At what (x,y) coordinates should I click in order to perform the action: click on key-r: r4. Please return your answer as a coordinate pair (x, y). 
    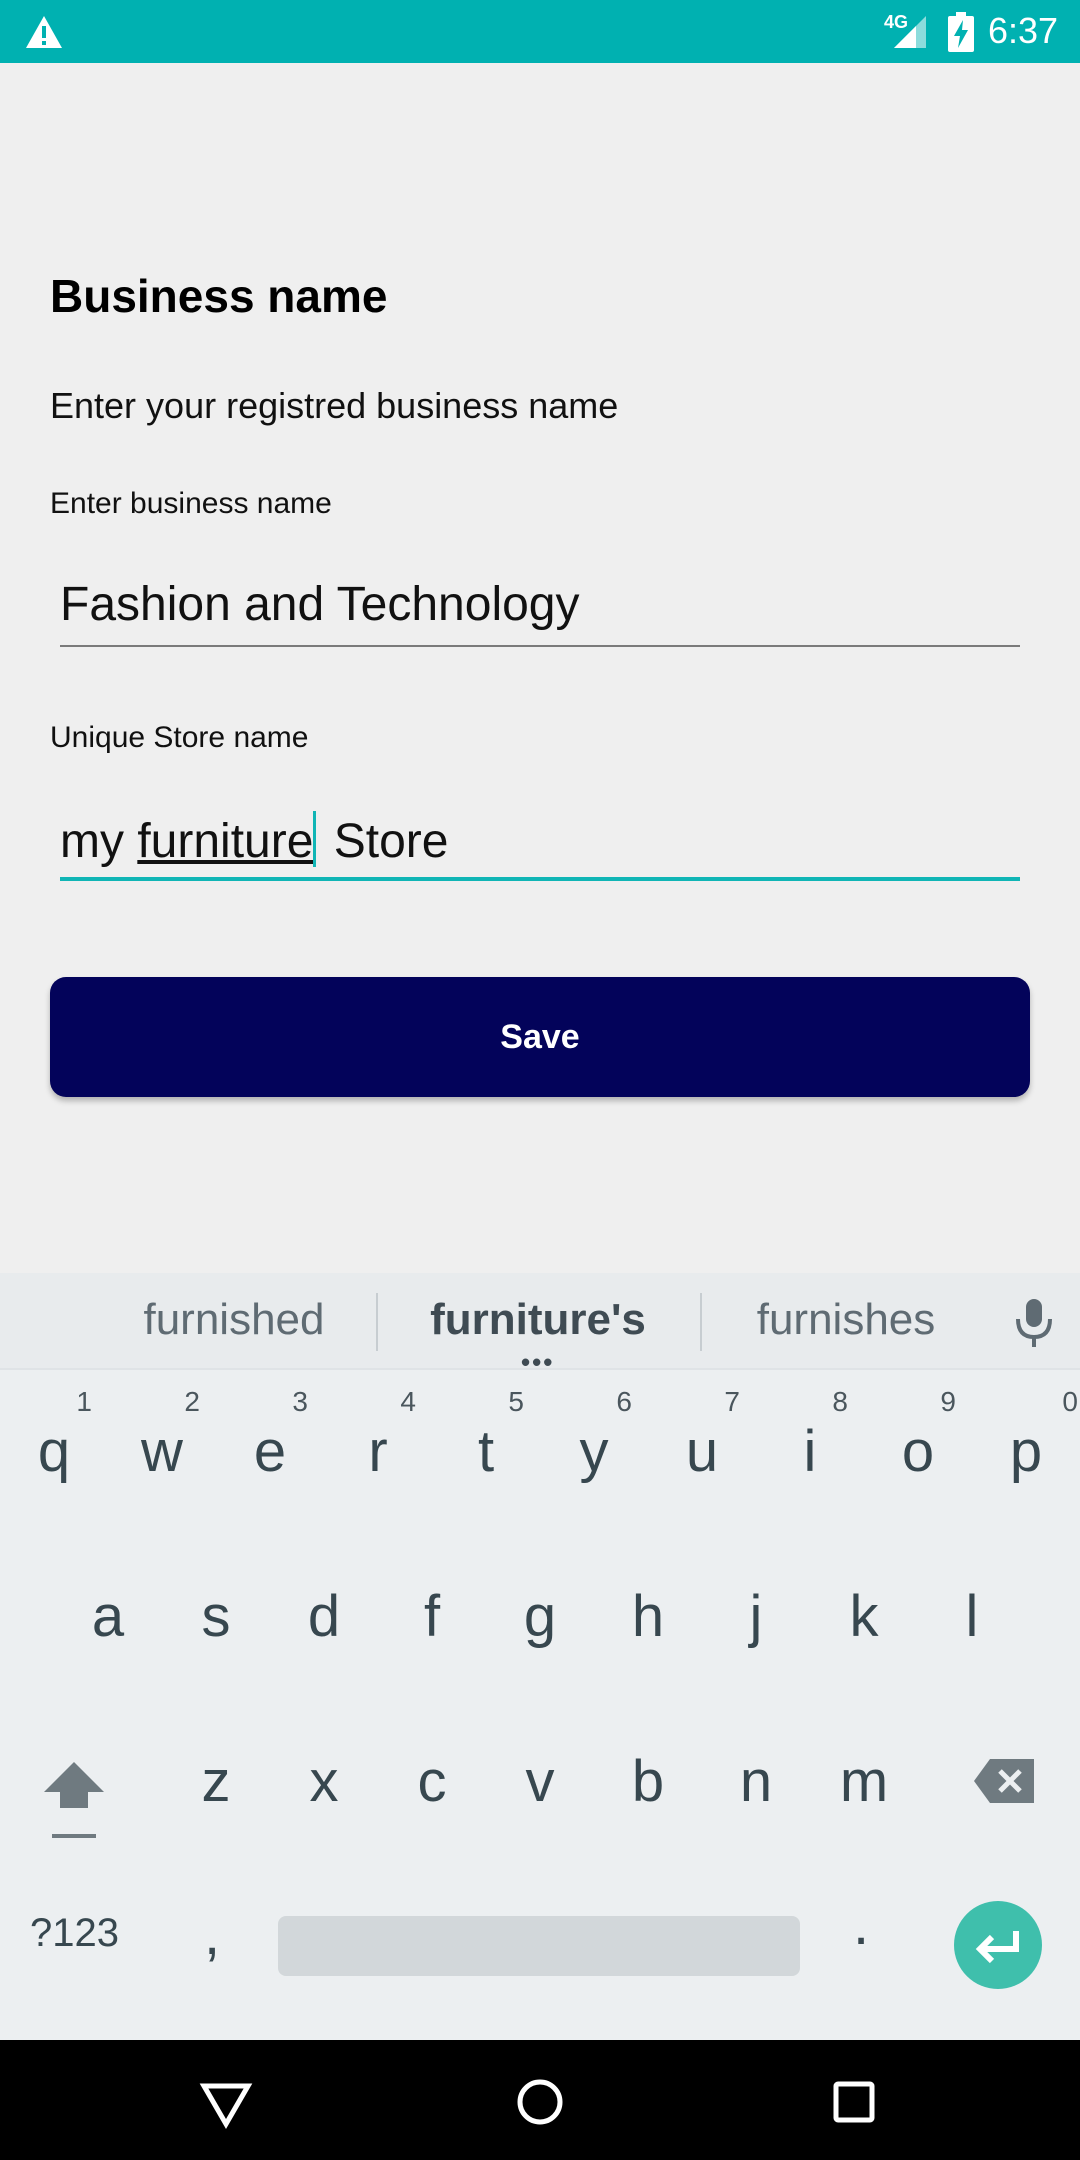
    Looking at the image, I should click on (378, 1445).